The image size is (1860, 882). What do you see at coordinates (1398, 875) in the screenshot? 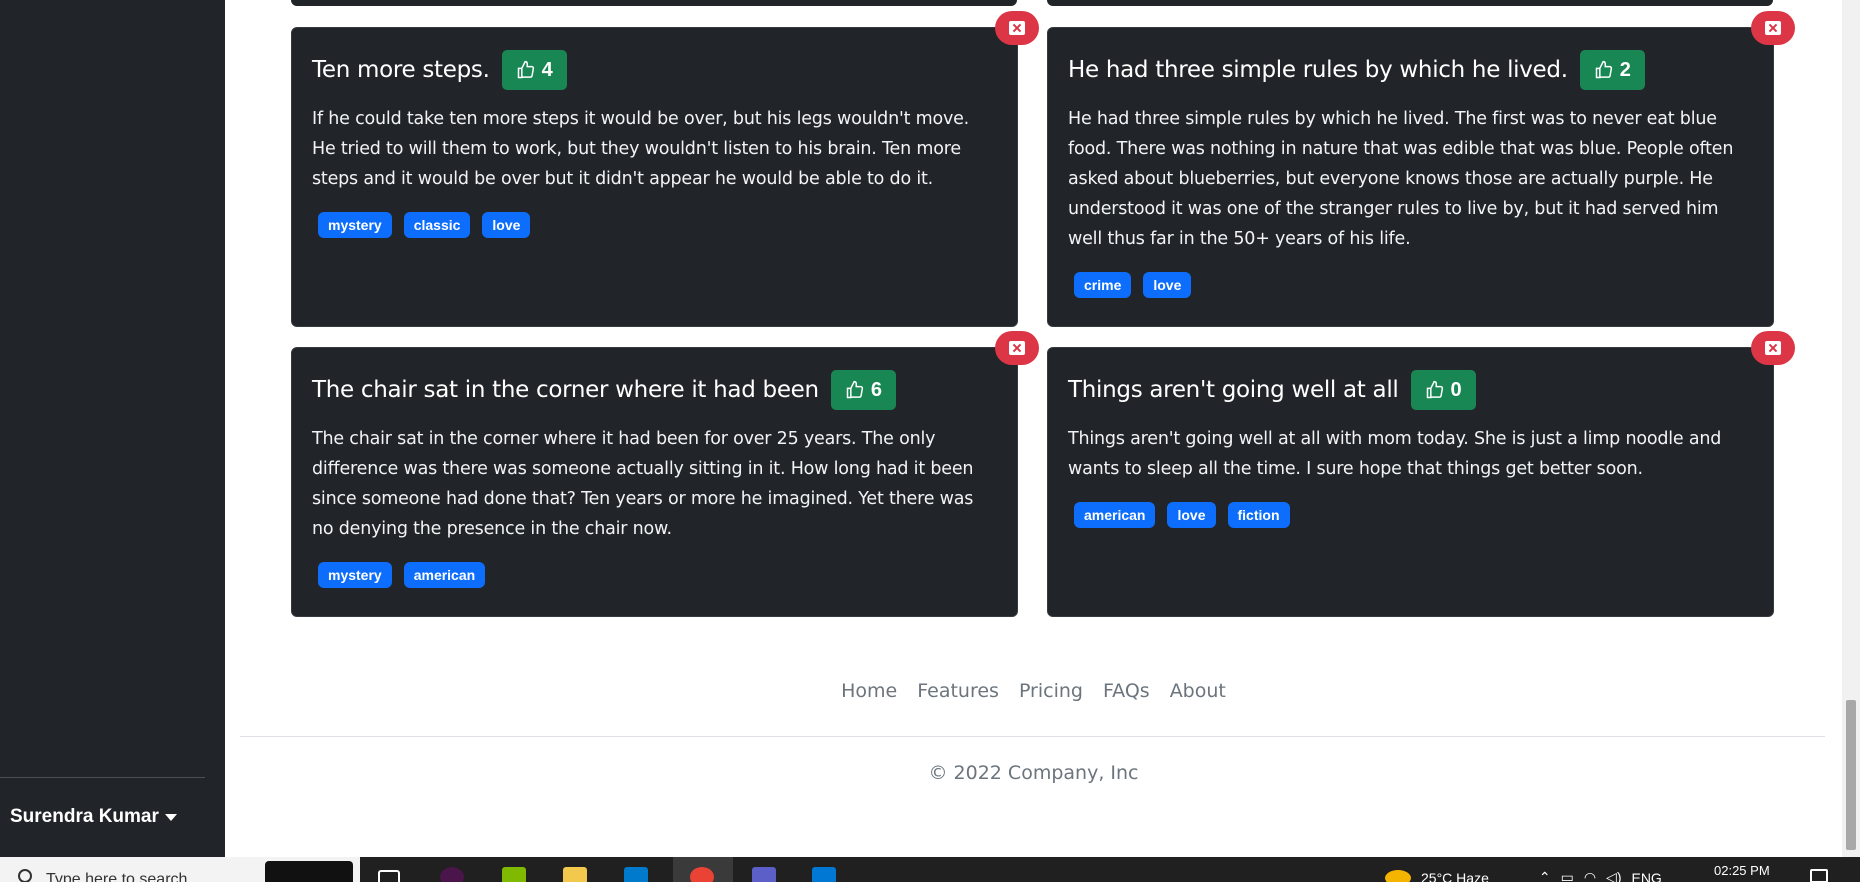
I see `weather-icon` at bounding box center [1398, 875].